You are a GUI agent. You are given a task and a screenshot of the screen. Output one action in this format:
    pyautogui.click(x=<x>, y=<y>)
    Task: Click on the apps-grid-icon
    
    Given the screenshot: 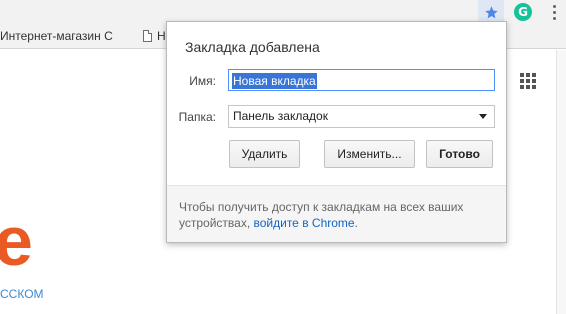 What is the action you would take?
    pyautogui.click(x=528, y=81)
    